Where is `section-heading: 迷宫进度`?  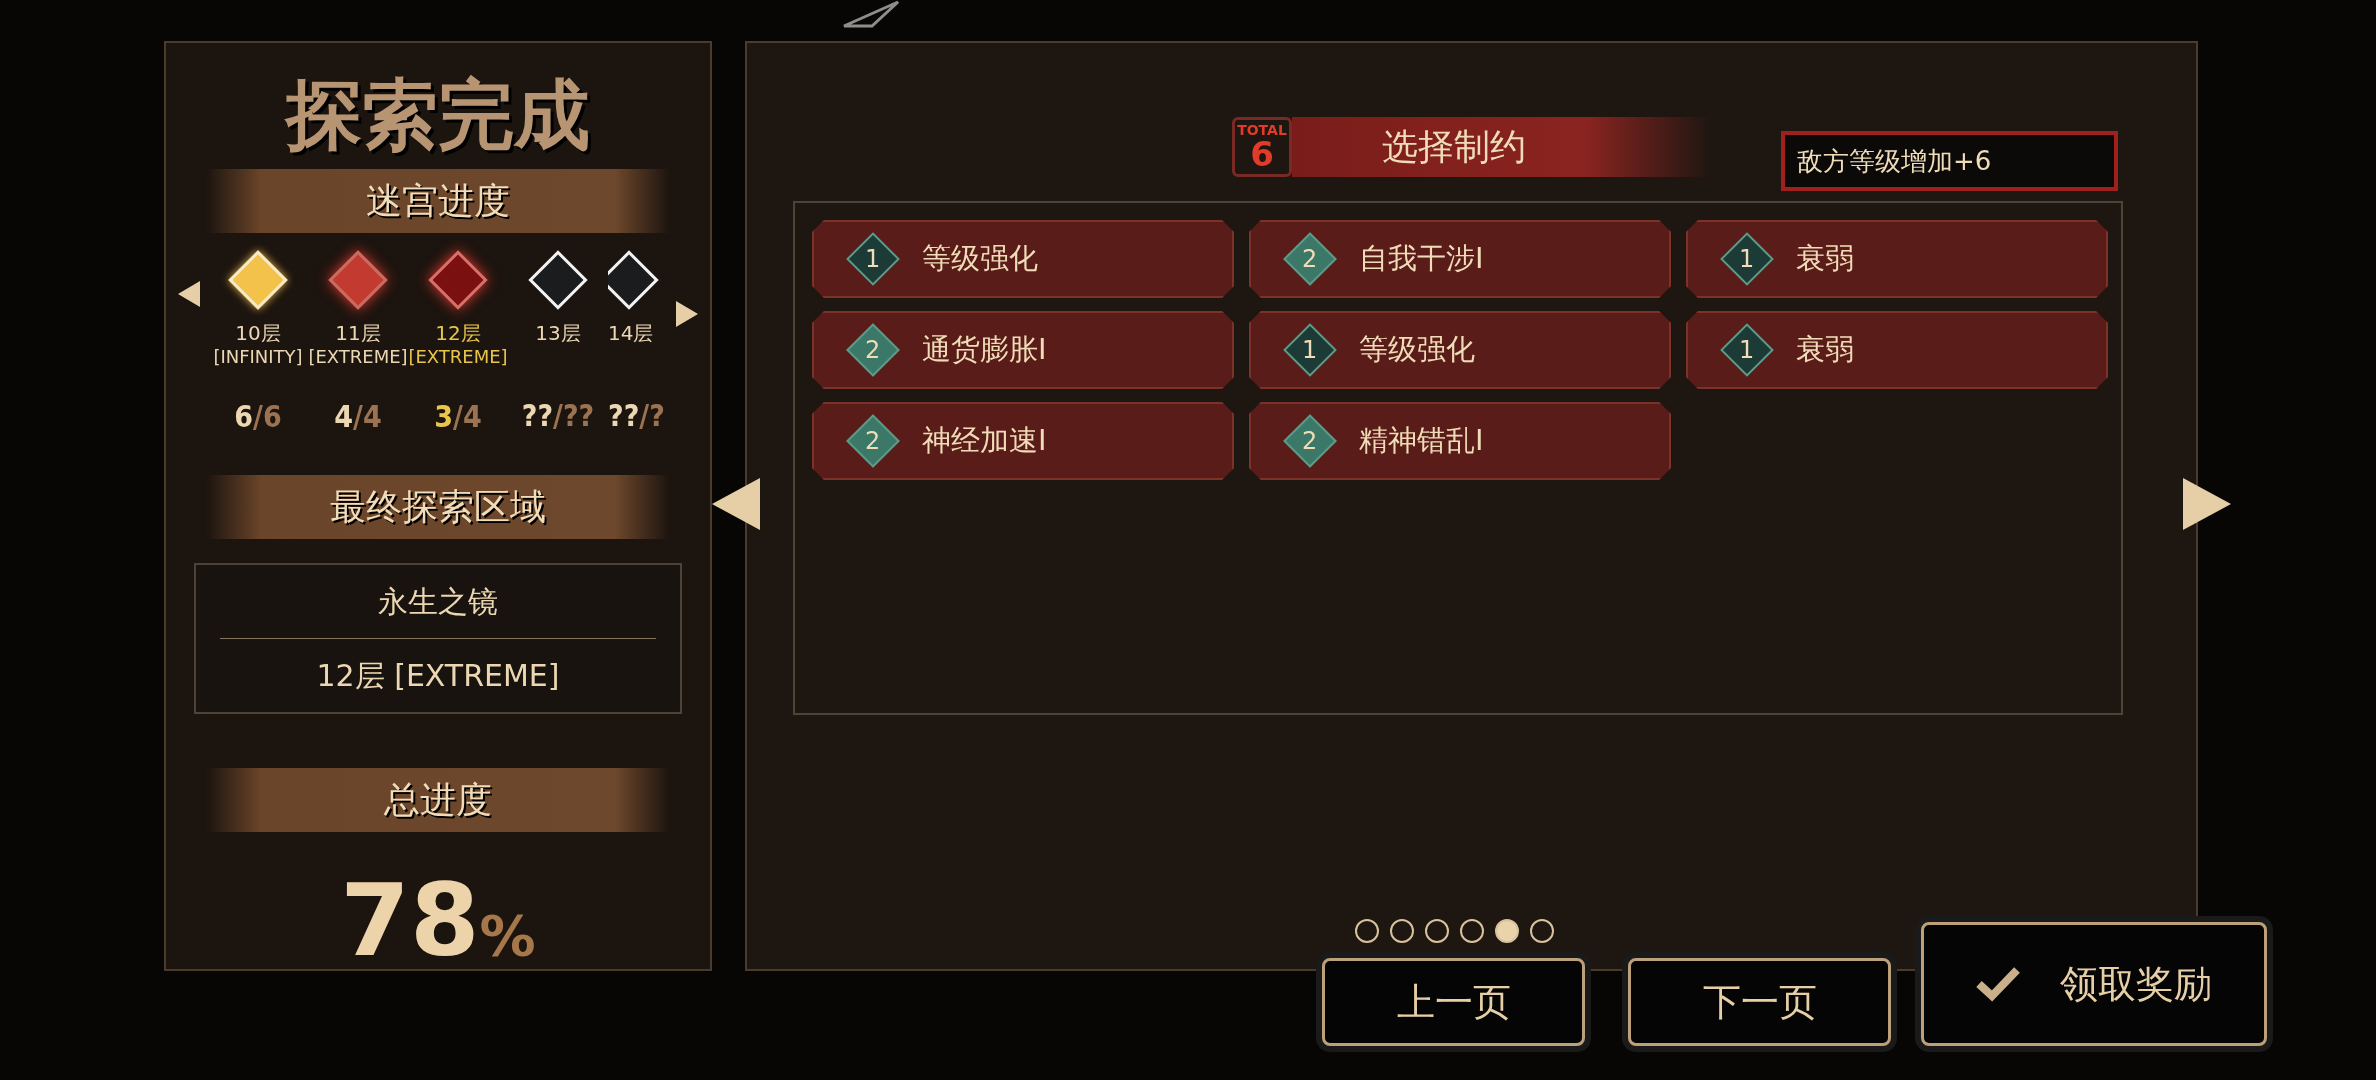
section-heading: 迷宫进度 is located at coordinates (438, 201).